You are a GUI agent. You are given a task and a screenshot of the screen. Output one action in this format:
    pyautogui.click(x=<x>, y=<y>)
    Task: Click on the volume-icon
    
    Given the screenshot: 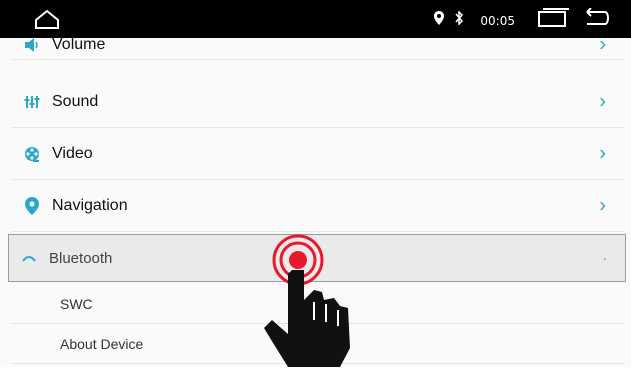 What is the action you would take?
    pyautogui.click(x=32, y=44)
    